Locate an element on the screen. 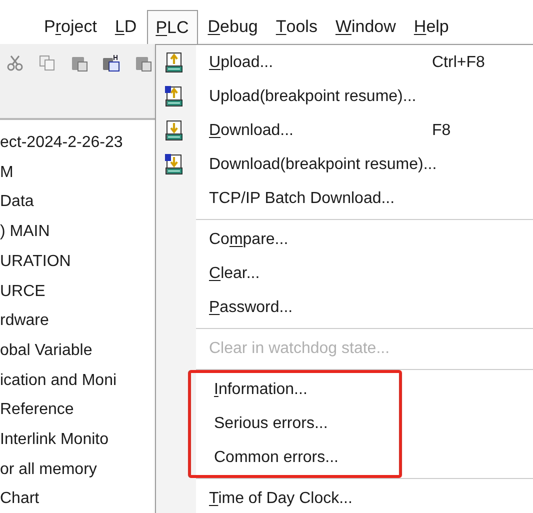 This screenshot has width=533, height=513. shortcut-text: F8 is located at coordinates (441, 131).